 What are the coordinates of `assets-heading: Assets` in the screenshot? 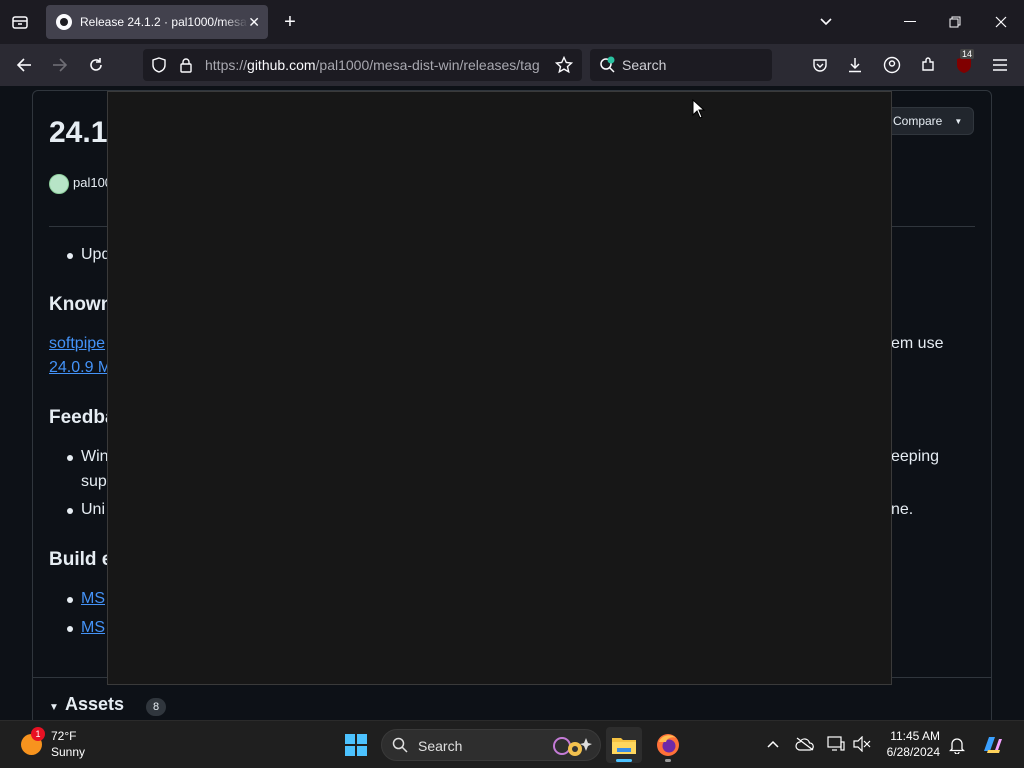 It's located at (94, 704).